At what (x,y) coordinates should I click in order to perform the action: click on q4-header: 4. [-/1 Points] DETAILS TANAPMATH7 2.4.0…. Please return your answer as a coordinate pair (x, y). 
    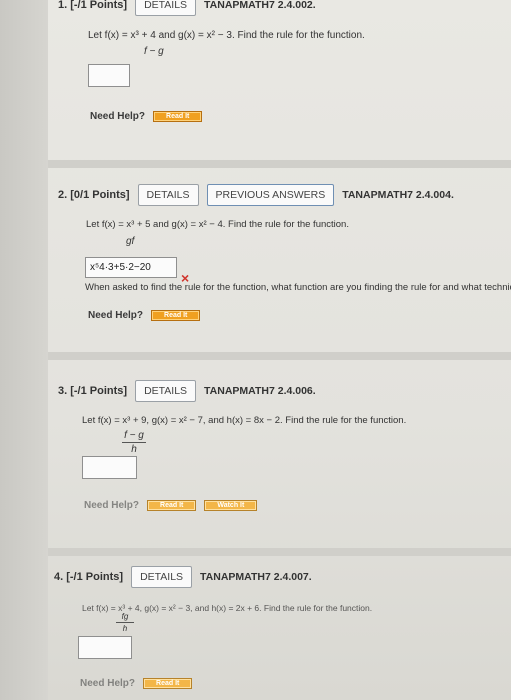
    Looking at the image, I should click on (183, 577).